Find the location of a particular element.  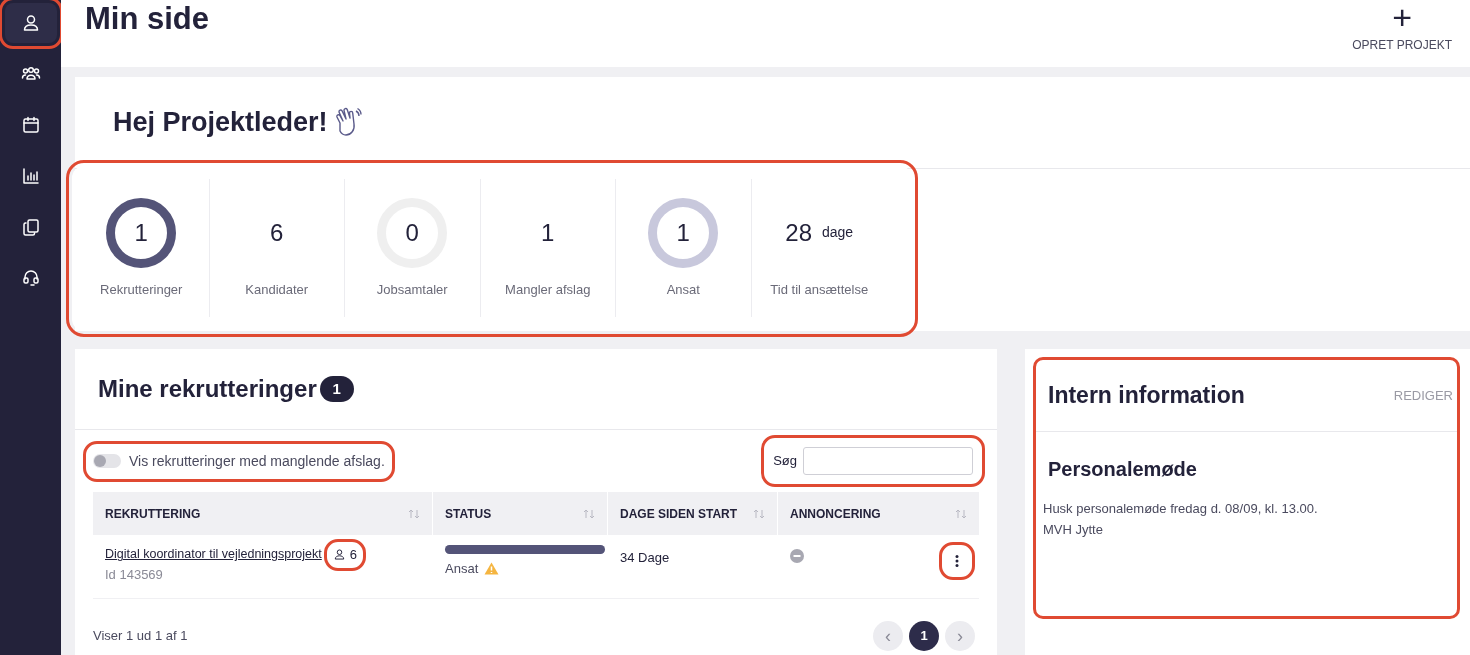

page-title: Min side is located at coordinates (147, 19).